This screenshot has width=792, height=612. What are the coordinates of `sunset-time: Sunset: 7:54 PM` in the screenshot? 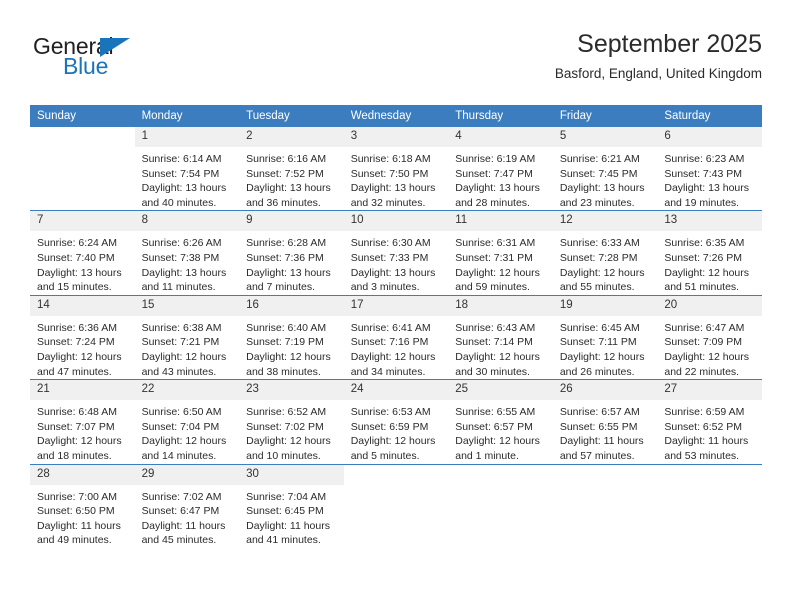 It's located at (180, 173).